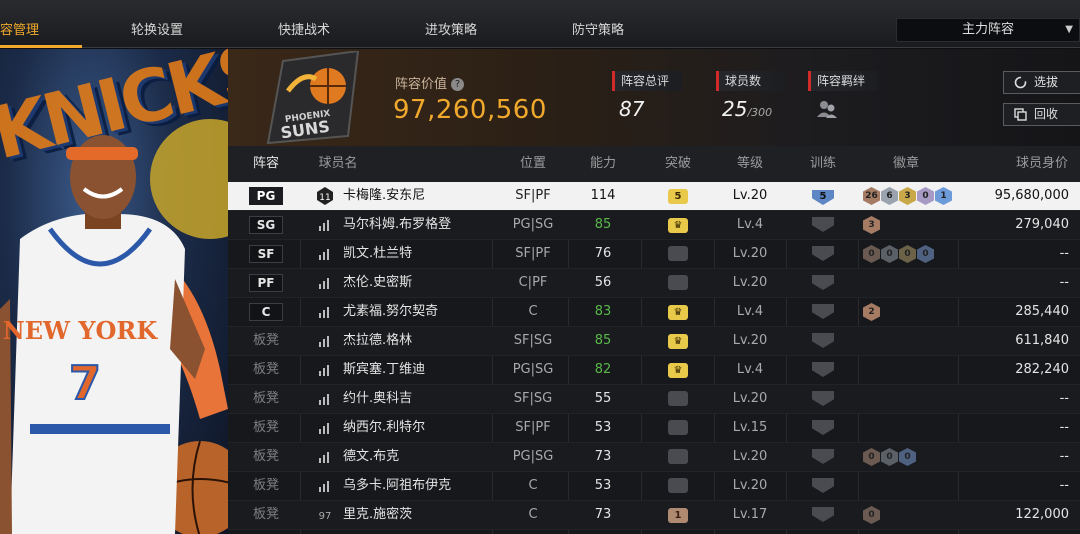  What do you see at coordinates (533, 514) in the screenshot?
I see `player-position: C` at bounding box center [533, 514].